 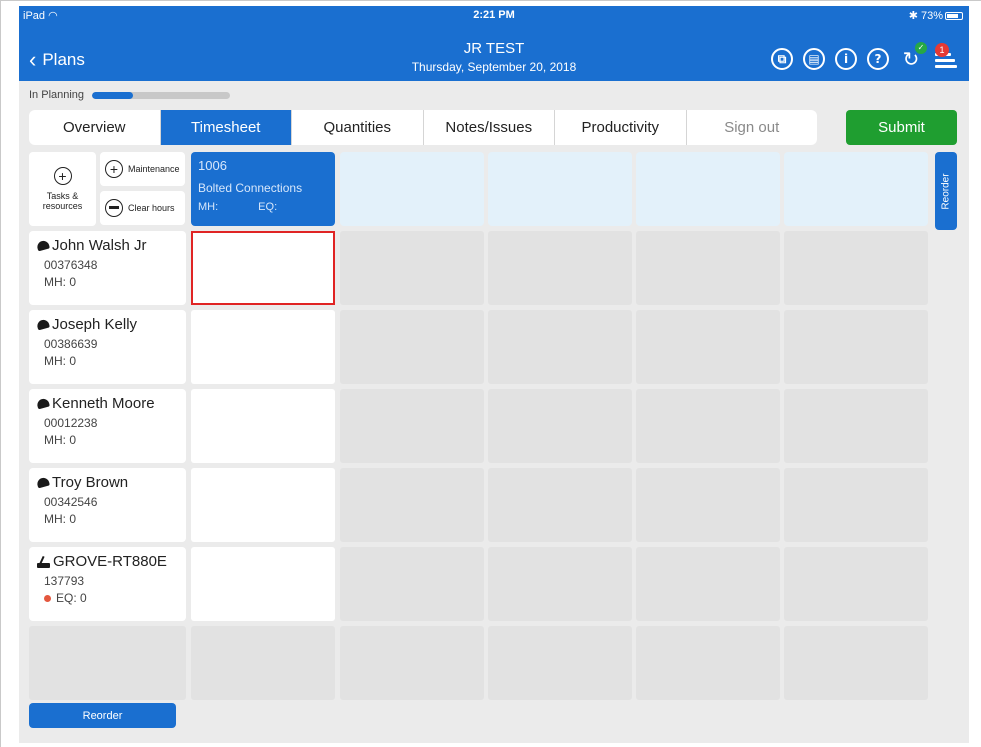 I want to click on bluetooth-icon: ✱, so click(x=913, y=16).